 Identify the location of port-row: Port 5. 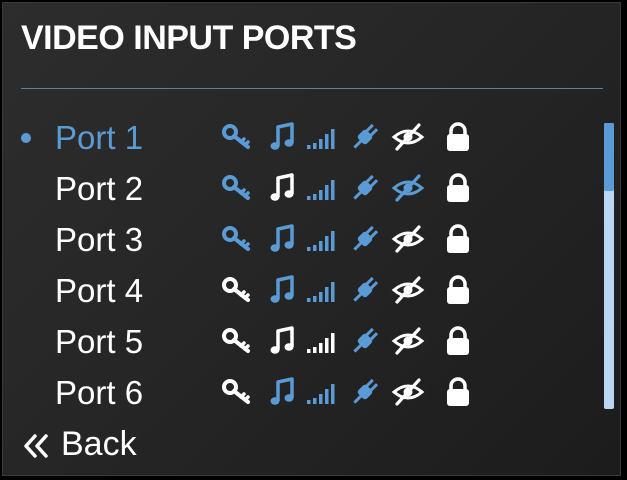
(303, 342).